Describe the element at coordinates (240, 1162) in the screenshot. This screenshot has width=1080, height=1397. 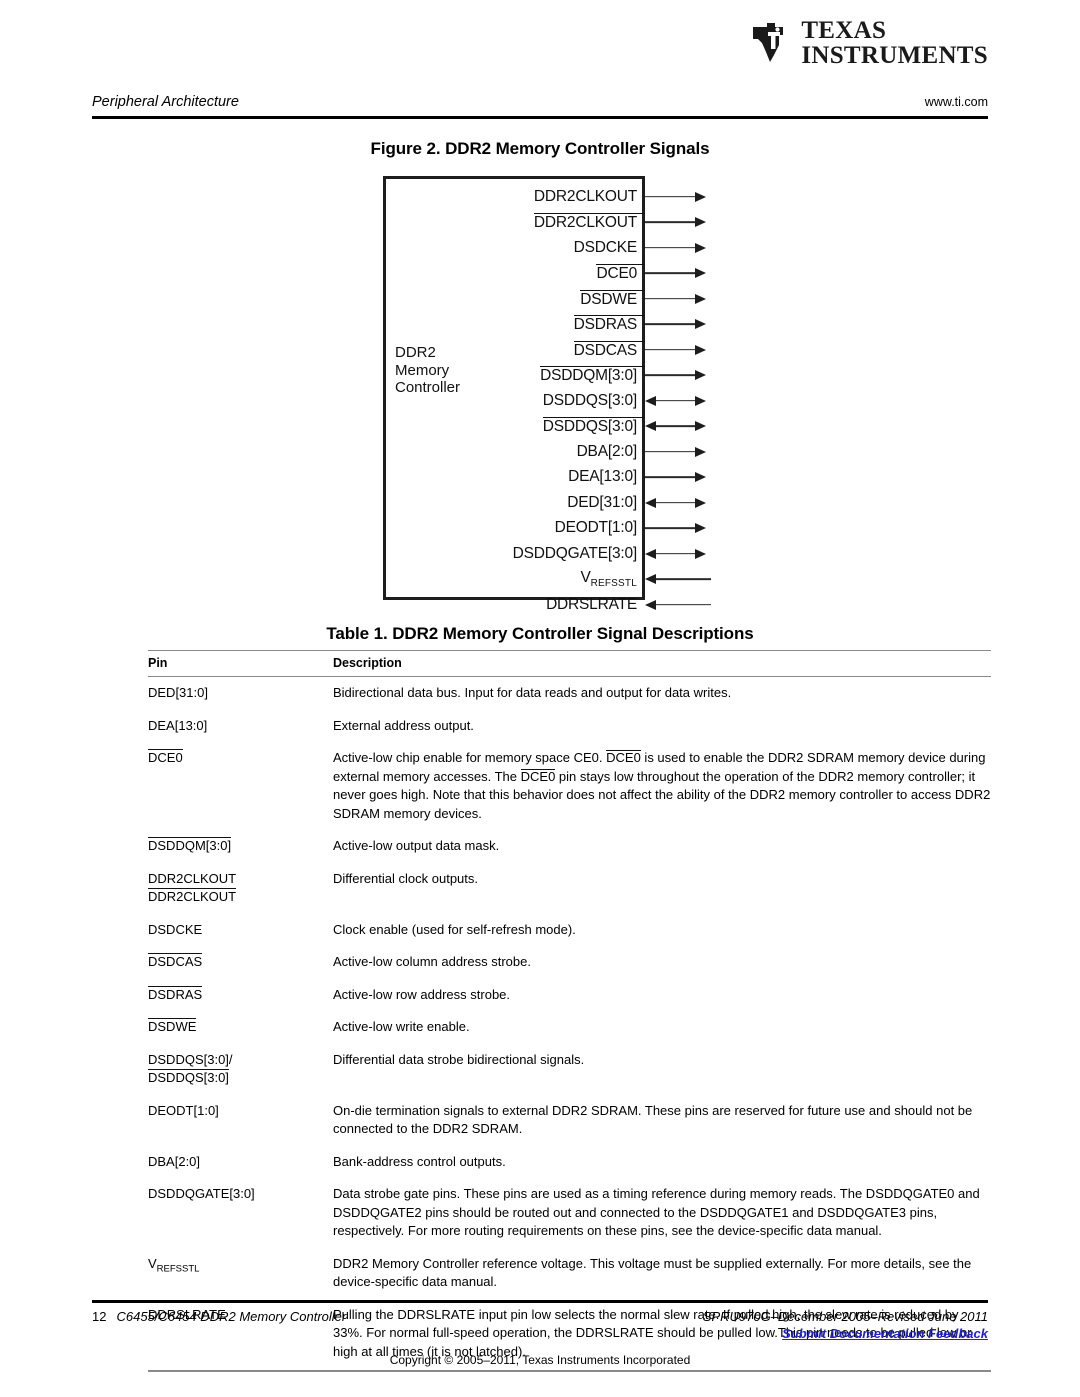
I see `cell-pin: DBA[2:0]` at that location.